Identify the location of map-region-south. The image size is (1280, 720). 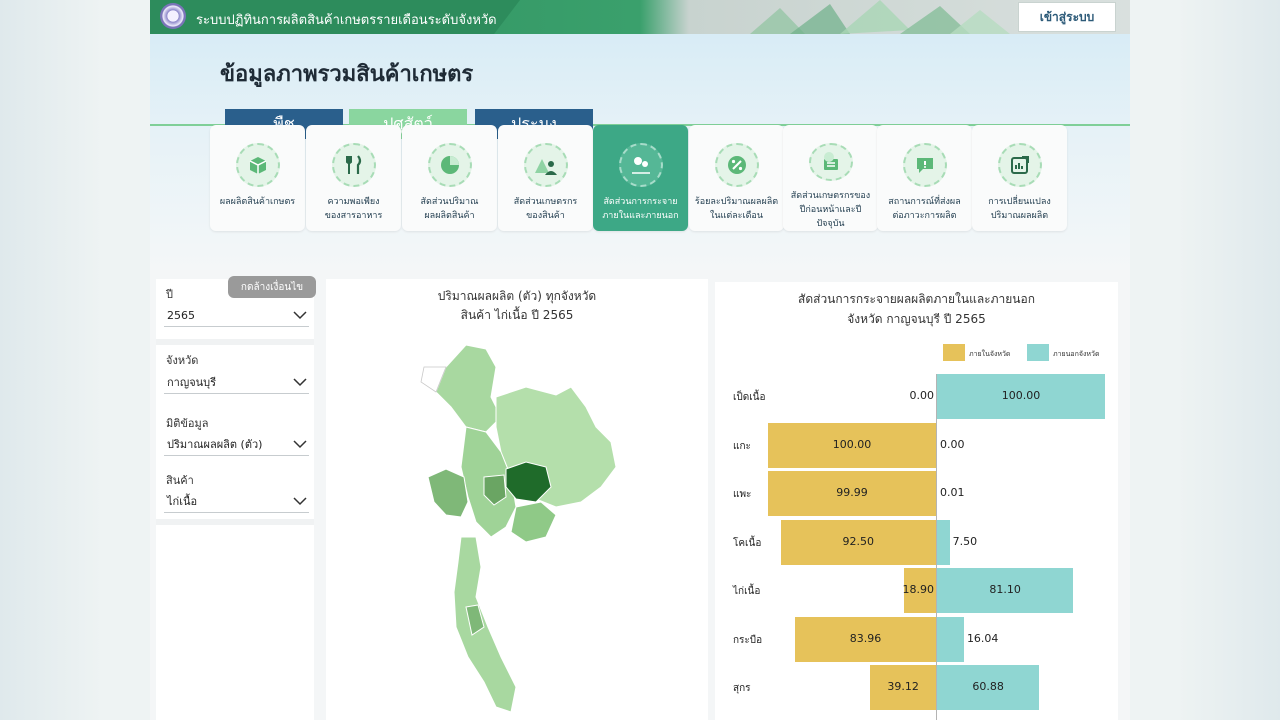
(485, 624).